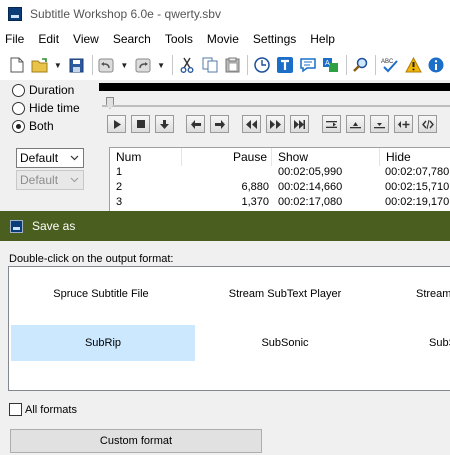  What do you see at coordinates (48, 39) in the screenshot?
I see `menu-edit: Edit` at bounding box center [48, 39].